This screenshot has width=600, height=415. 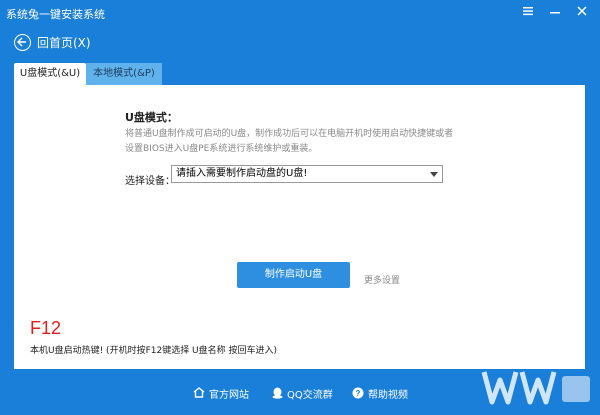 I want to click on official-site-link: 官方网站, so click(x=221, y=393).